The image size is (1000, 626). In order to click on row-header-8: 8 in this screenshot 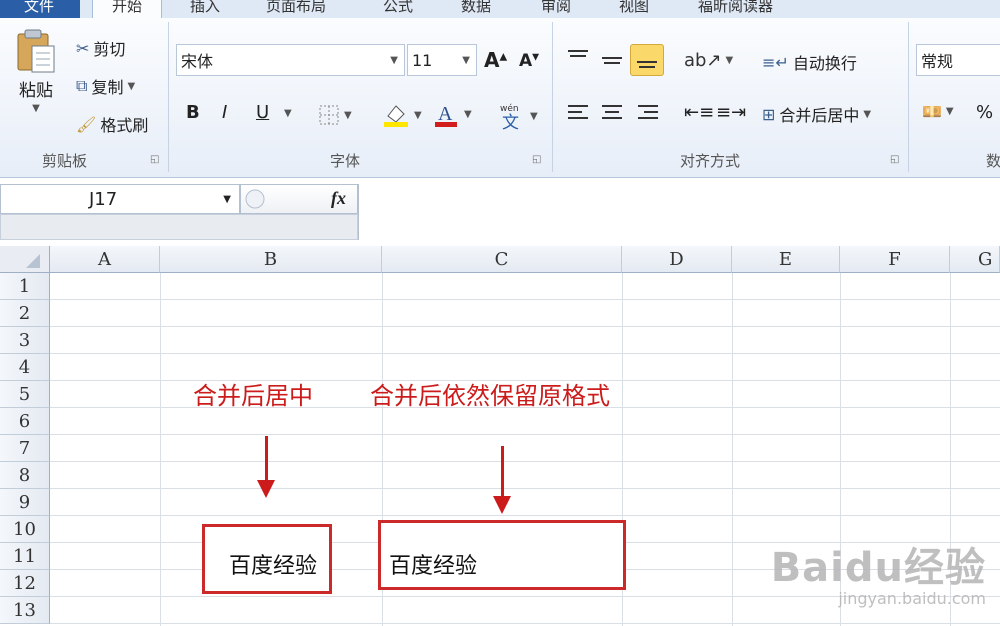, I will do `click(25, 475)`.